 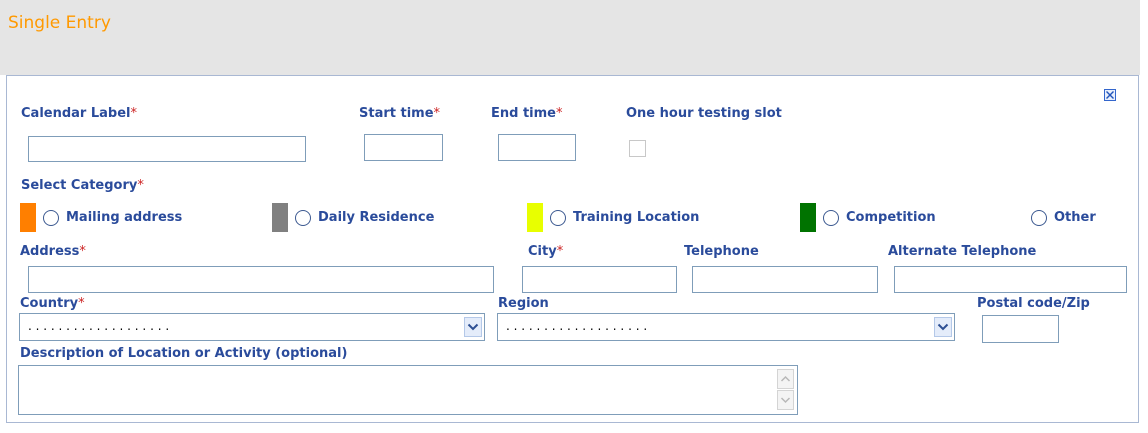 I want to click on description-textarea, so click(x=408, y=390).